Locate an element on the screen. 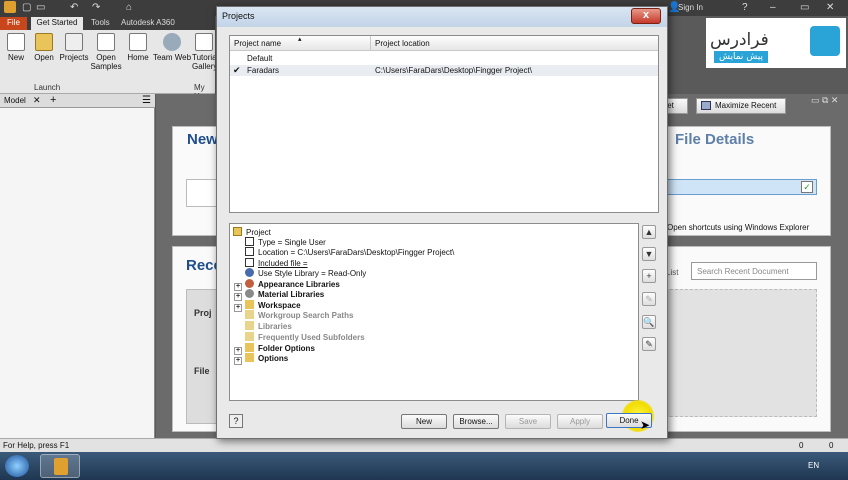 The height and width of the screenshot is (480, 848). tree-workgroup-label: Workgroup Search Paths is located at coordinates (306, 315).